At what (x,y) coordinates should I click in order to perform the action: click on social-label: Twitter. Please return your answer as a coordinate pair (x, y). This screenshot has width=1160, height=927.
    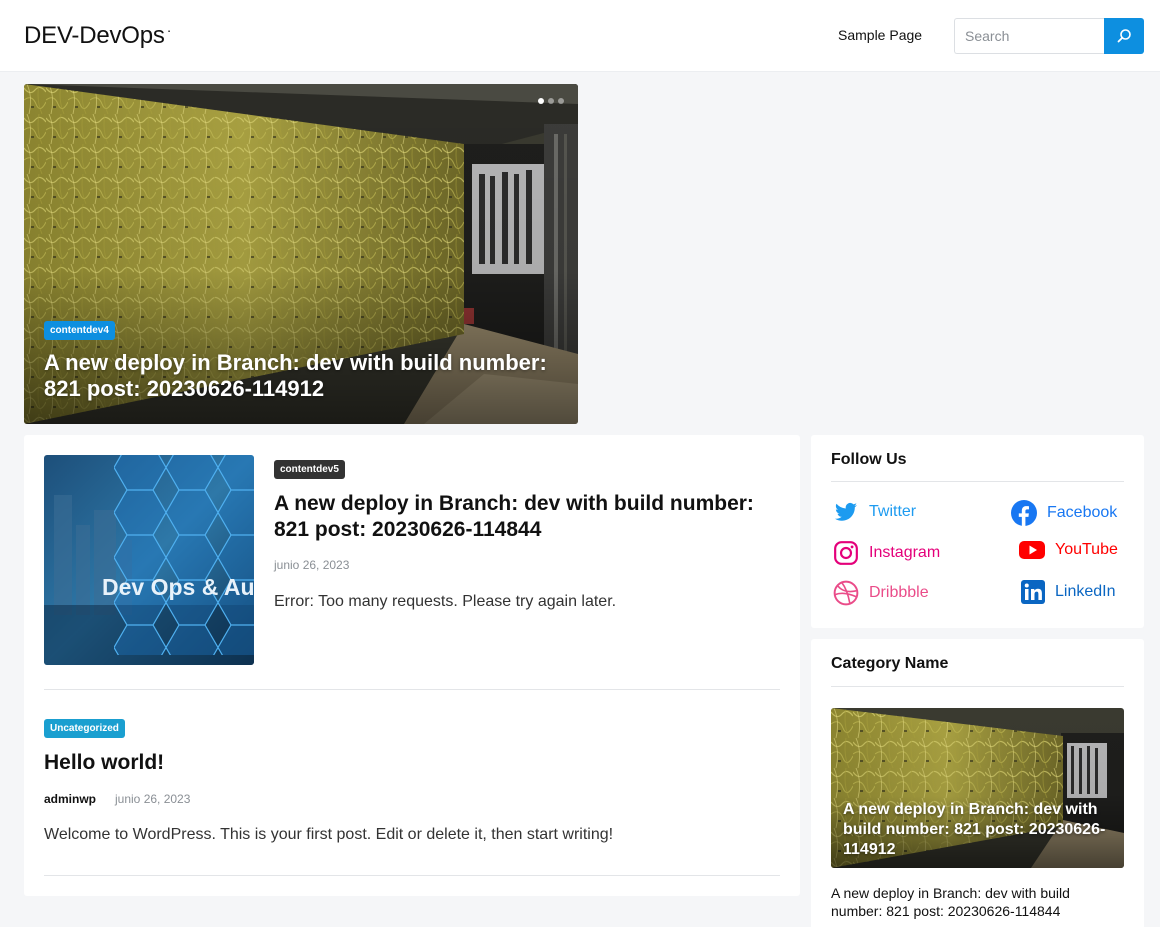
    Looking at the image, I should click on (892, 512).